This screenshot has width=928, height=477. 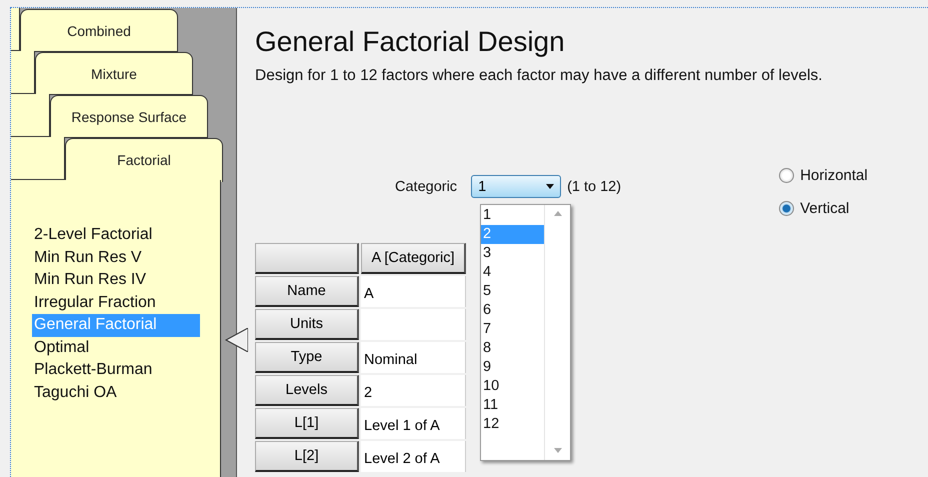 I want to click on table-cell: Level 1 of A, so click(x=413, y=423).